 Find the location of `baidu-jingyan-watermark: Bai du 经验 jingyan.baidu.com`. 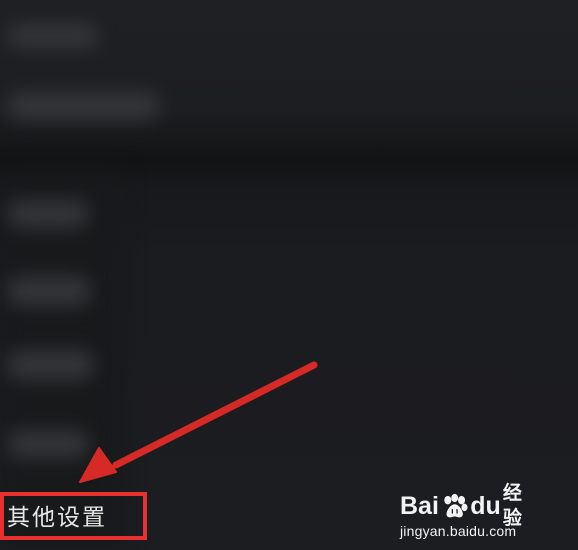

baidu-jingyan-watermark: Bai du 经验 jingyan.baidu.com is located at coordinates (470, 512).